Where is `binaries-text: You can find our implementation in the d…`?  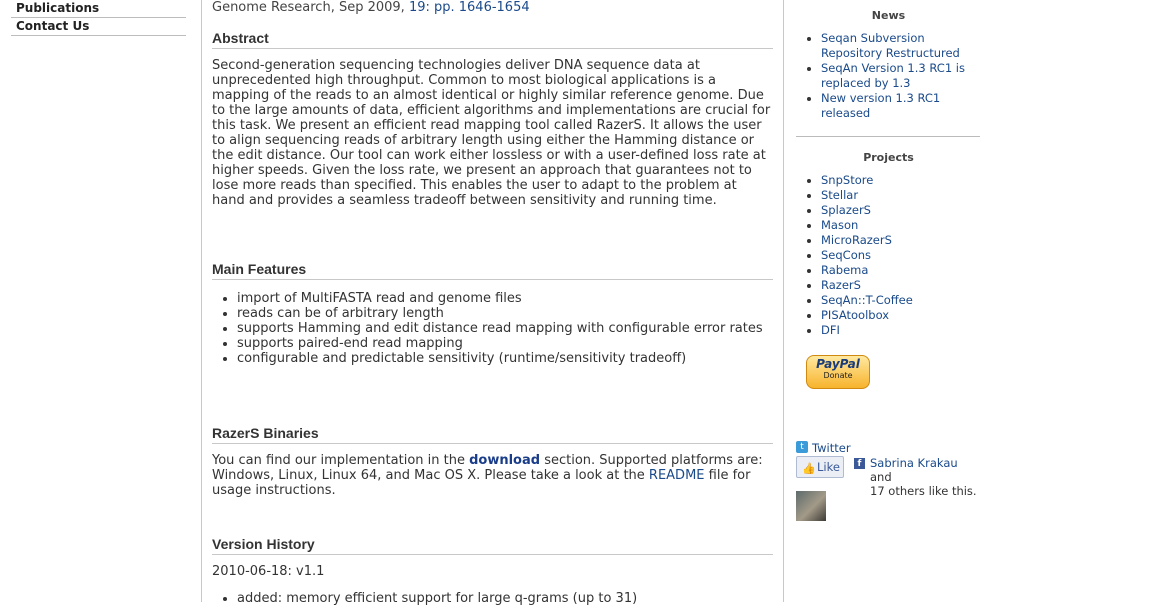
binaries-text: You can find our implementation in the d… is located at coordinates (487, 475).